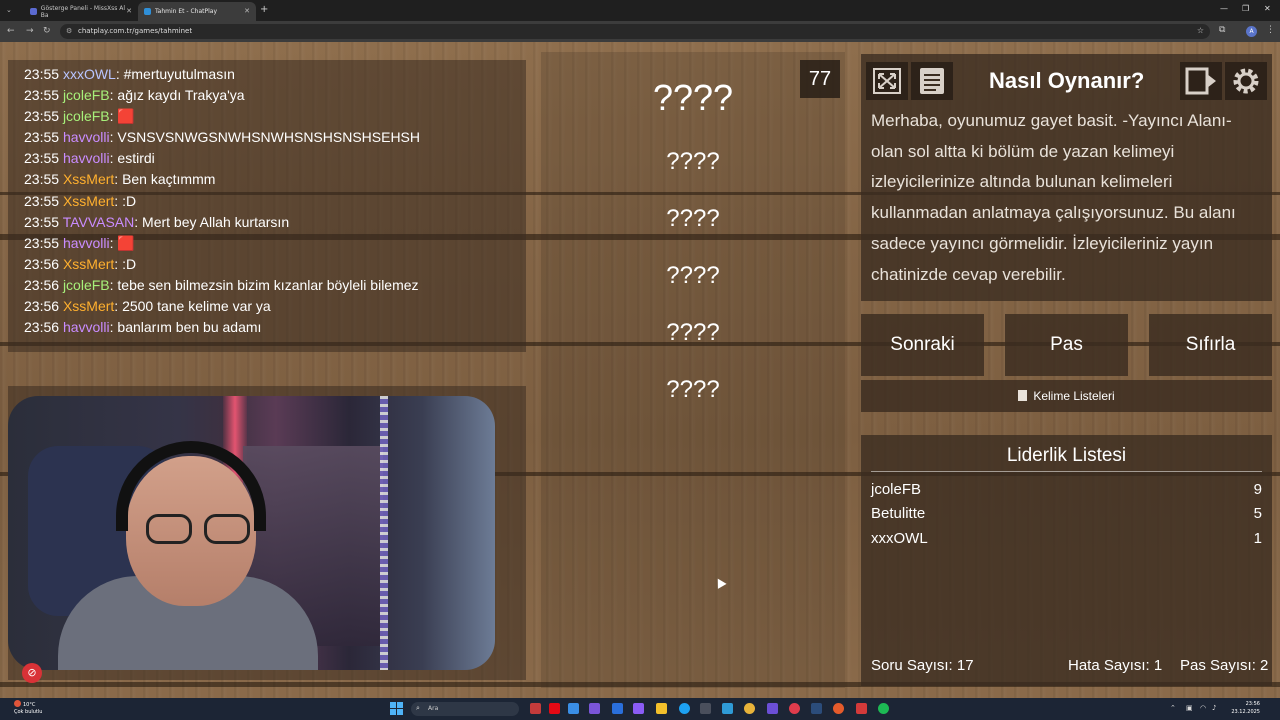 This screenshot has width=1280, height=720. I want to click on fullscreen-button, so click(887, 81).